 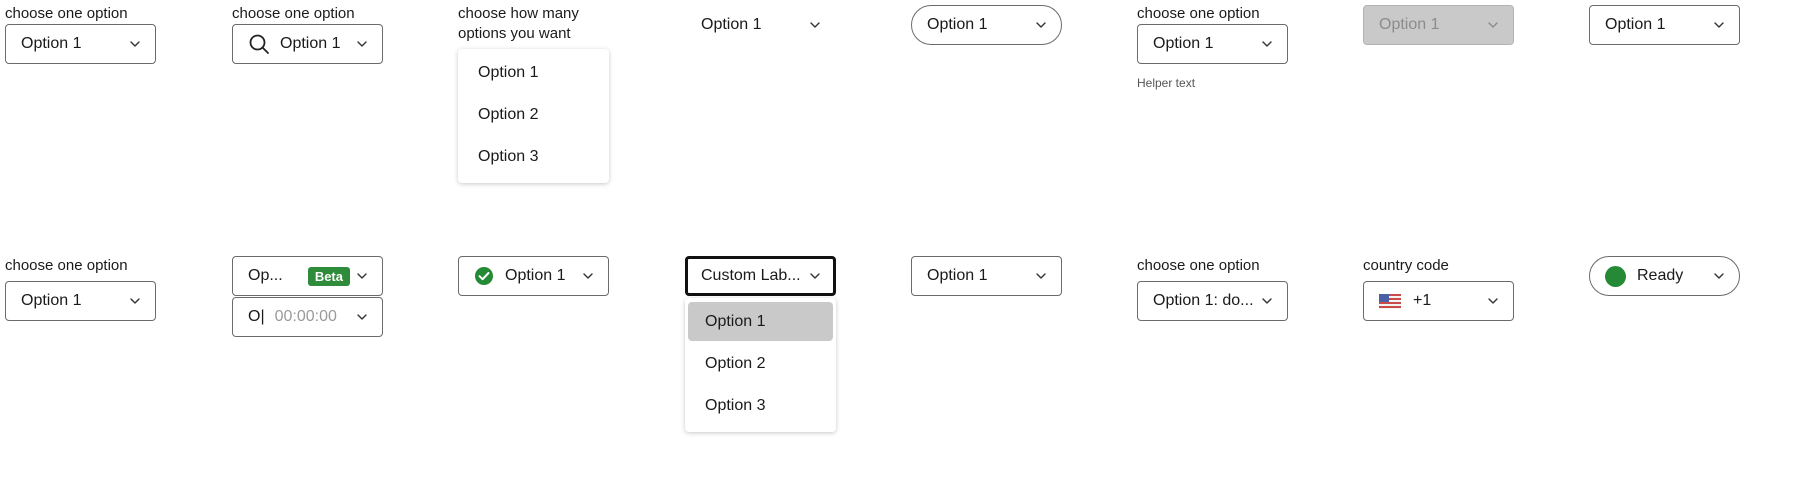 I want to click on time-select: O| 00:00:00, so click(x=307, y=317).